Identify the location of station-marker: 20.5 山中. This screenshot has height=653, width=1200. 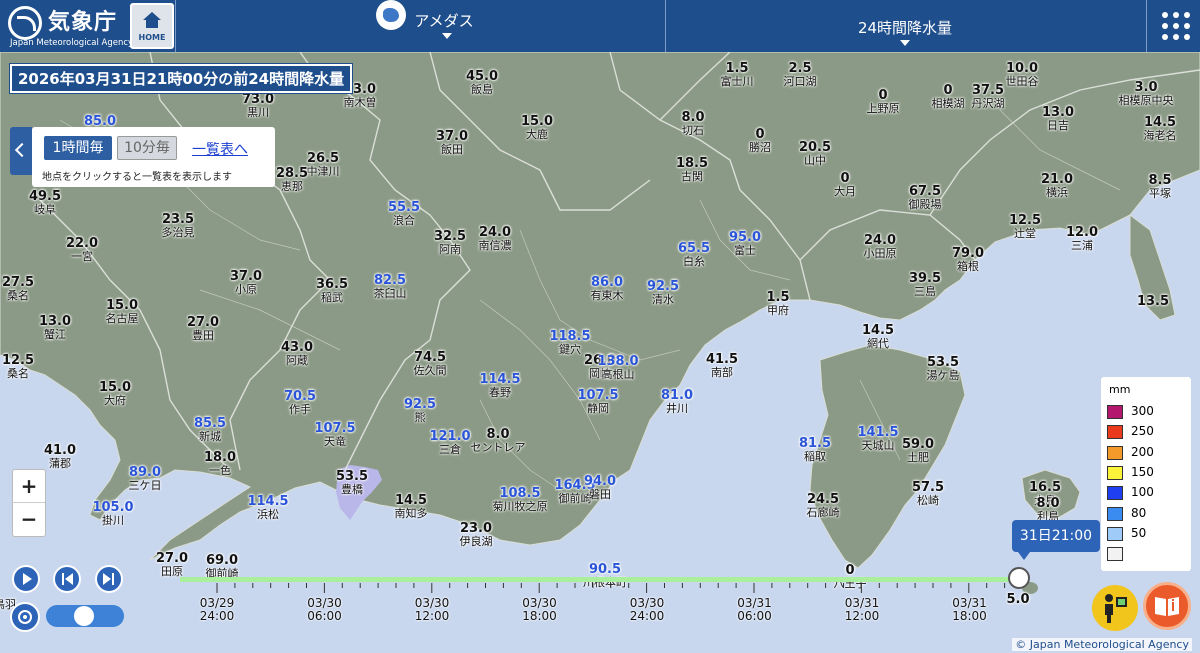
(815, 153).